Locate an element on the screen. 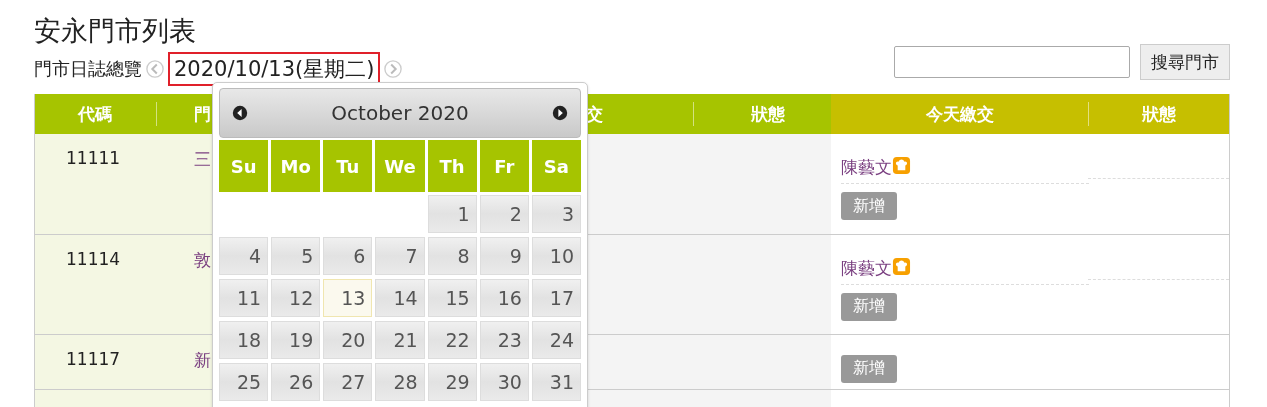  calendar-day: 17 is located at coordinates (556, 298).